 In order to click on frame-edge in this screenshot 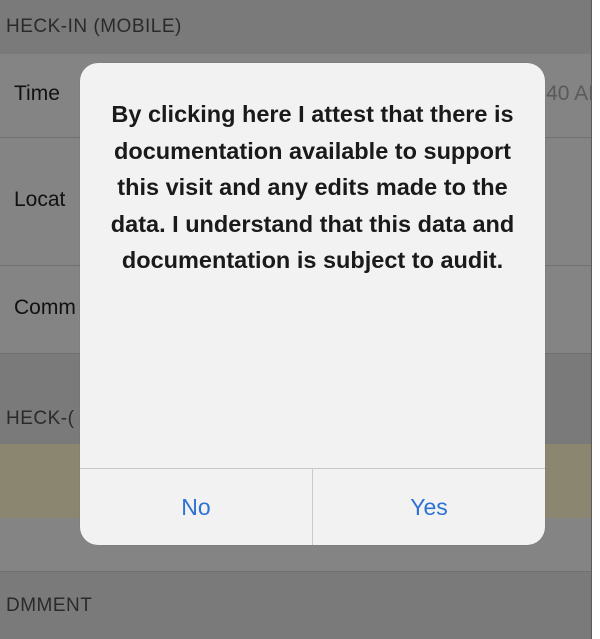, I will do `click(596, 319)`.